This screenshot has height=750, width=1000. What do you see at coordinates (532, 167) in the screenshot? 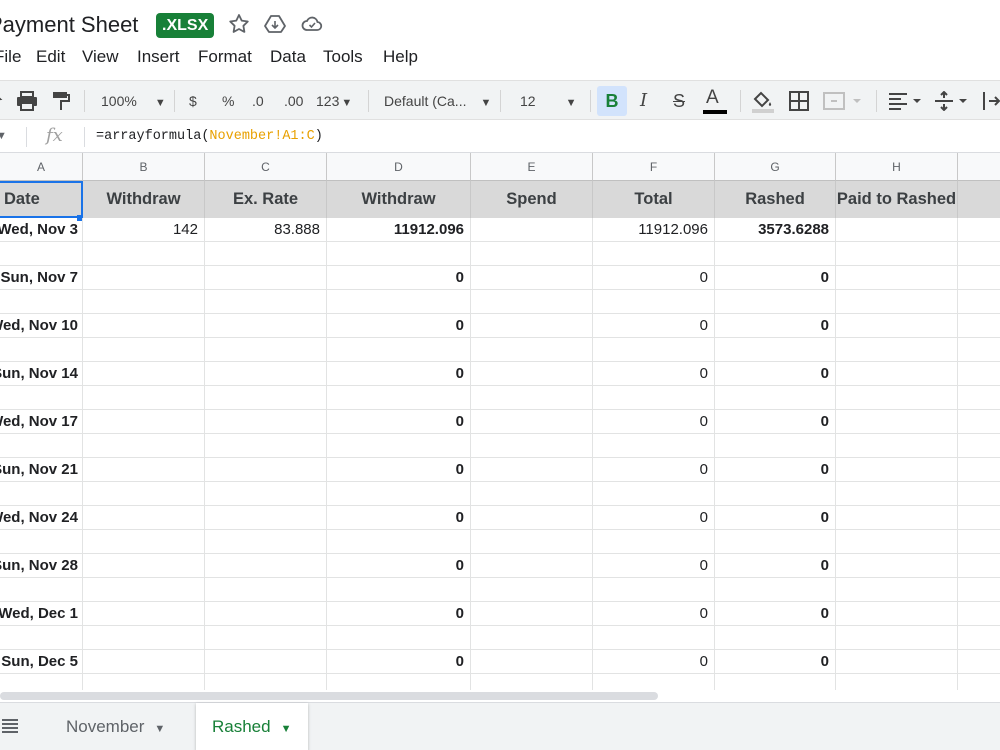
I see `column-header-e: E` at bounding box center [532, 167].